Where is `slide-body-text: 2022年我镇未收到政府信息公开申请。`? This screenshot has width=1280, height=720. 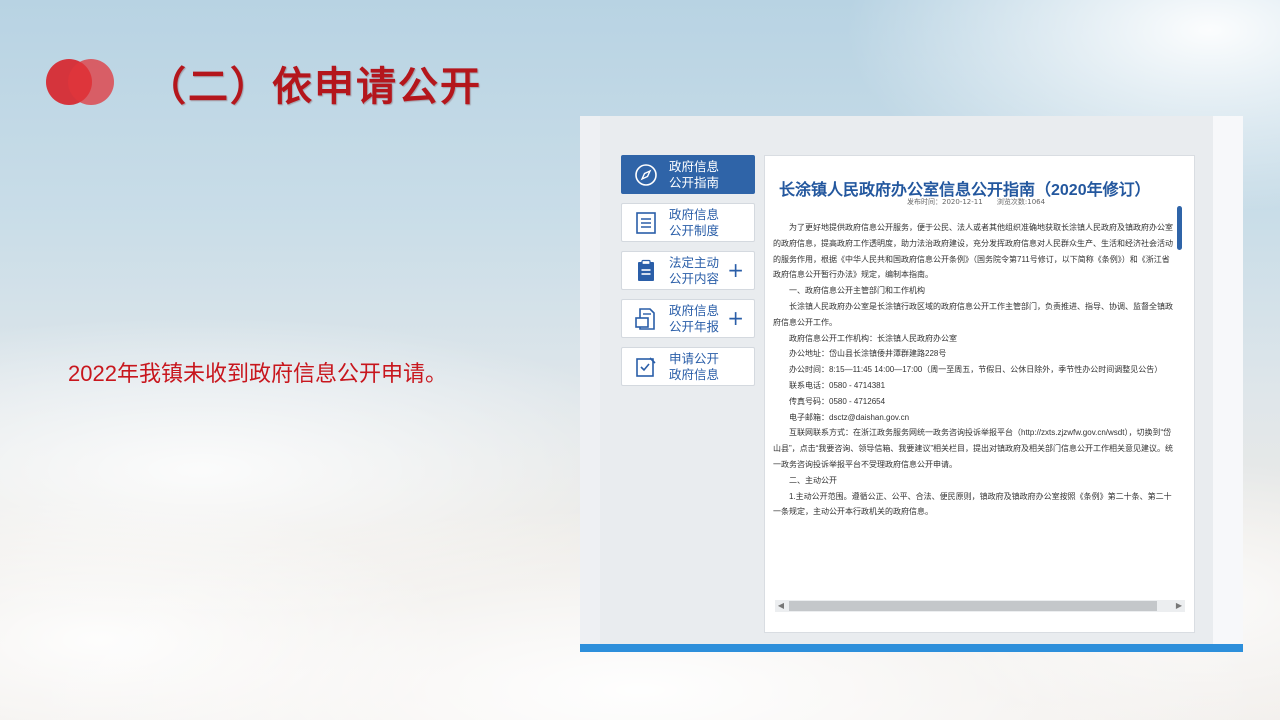 slide-body-text: 2022年我镇未收到政府信息公开申请。 is located at coordinates (257, 373).